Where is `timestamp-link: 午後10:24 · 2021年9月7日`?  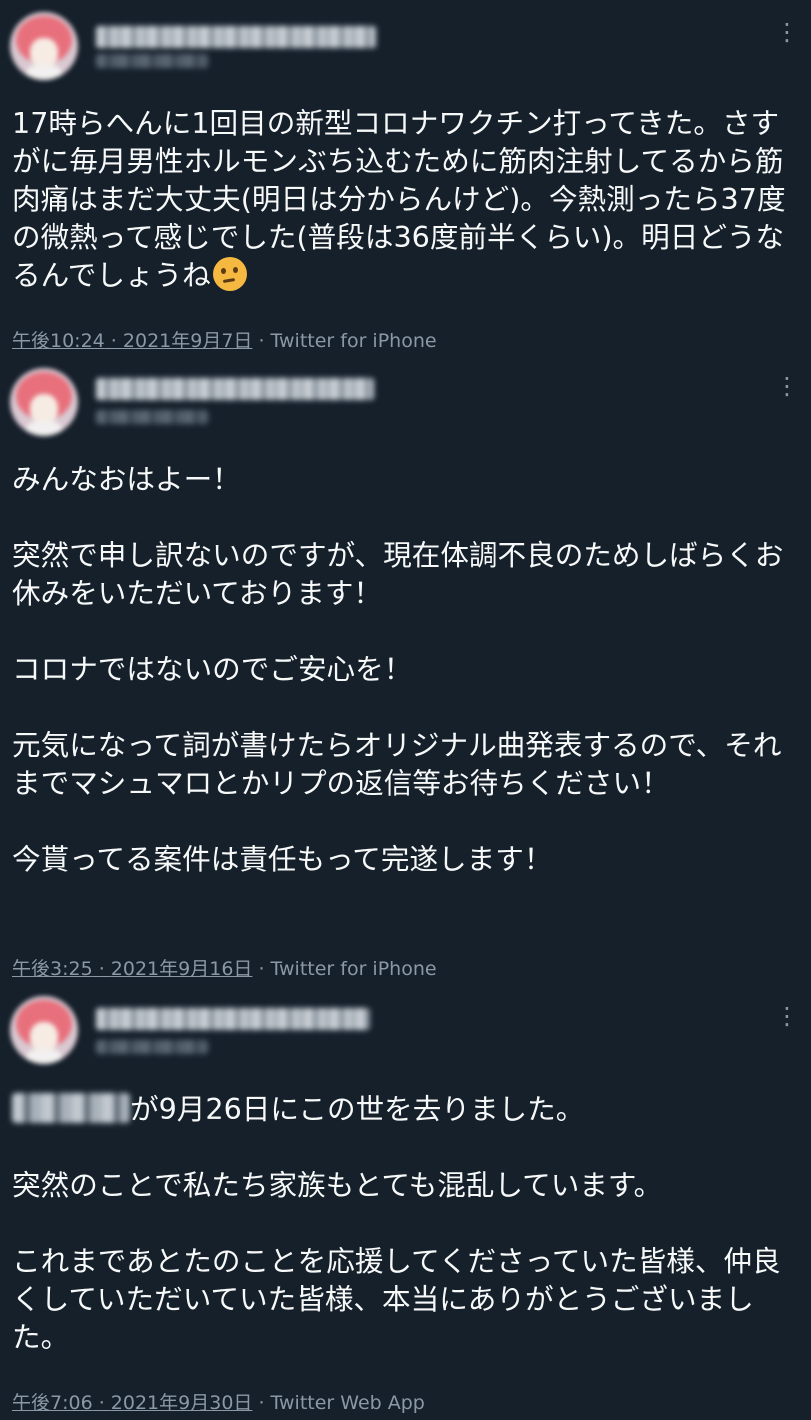 timestamp-link: 午後10:24 · 2021年9月7日 is located at coordinates (132, 341).